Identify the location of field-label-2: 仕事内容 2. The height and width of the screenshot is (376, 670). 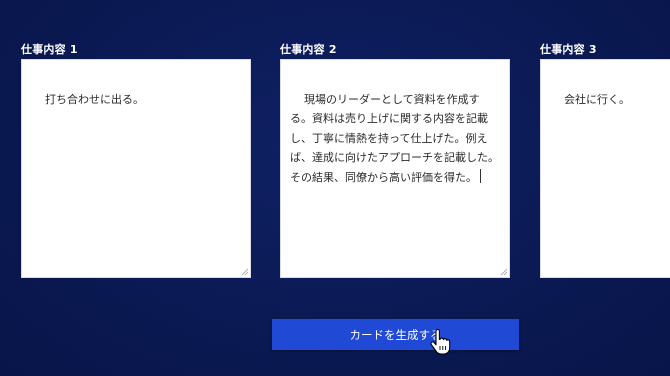
(308, 49).